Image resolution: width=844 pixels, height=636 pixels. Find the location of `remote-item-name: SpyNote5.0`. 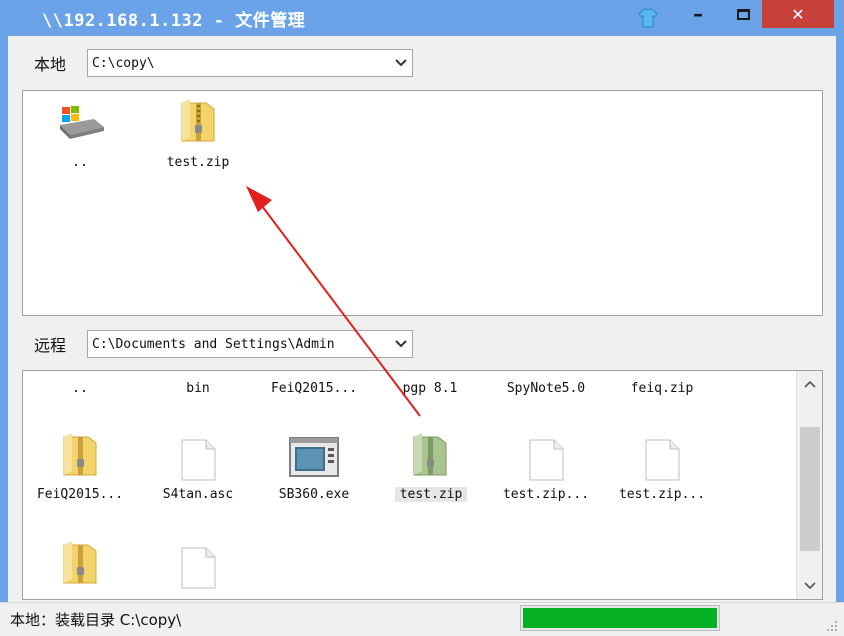

remote-item-name: SpyNote5.0 is located at coordinates (546, 388).